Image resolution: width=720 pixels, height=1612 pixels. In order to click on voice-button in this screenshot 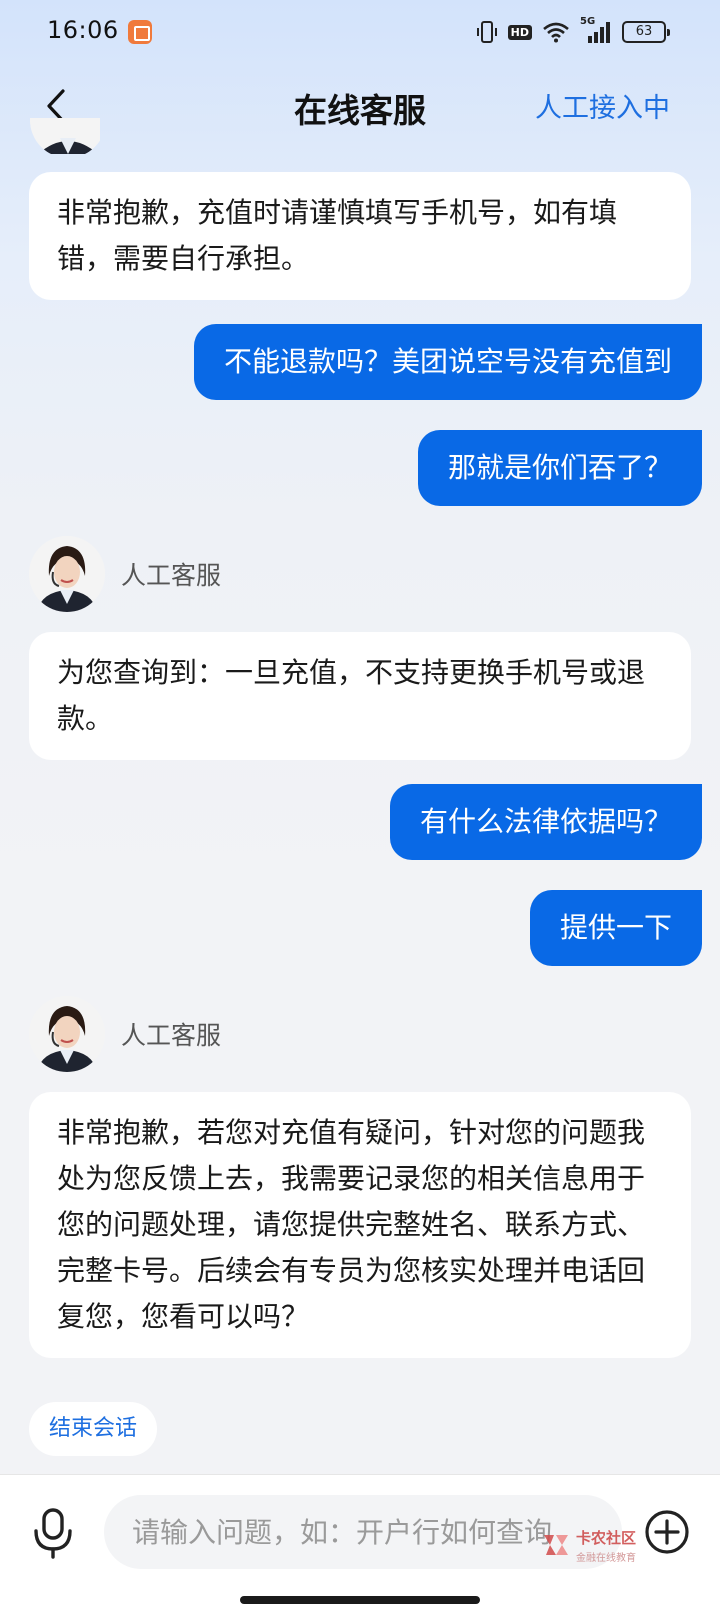, I will do `click(53, 1533)`.